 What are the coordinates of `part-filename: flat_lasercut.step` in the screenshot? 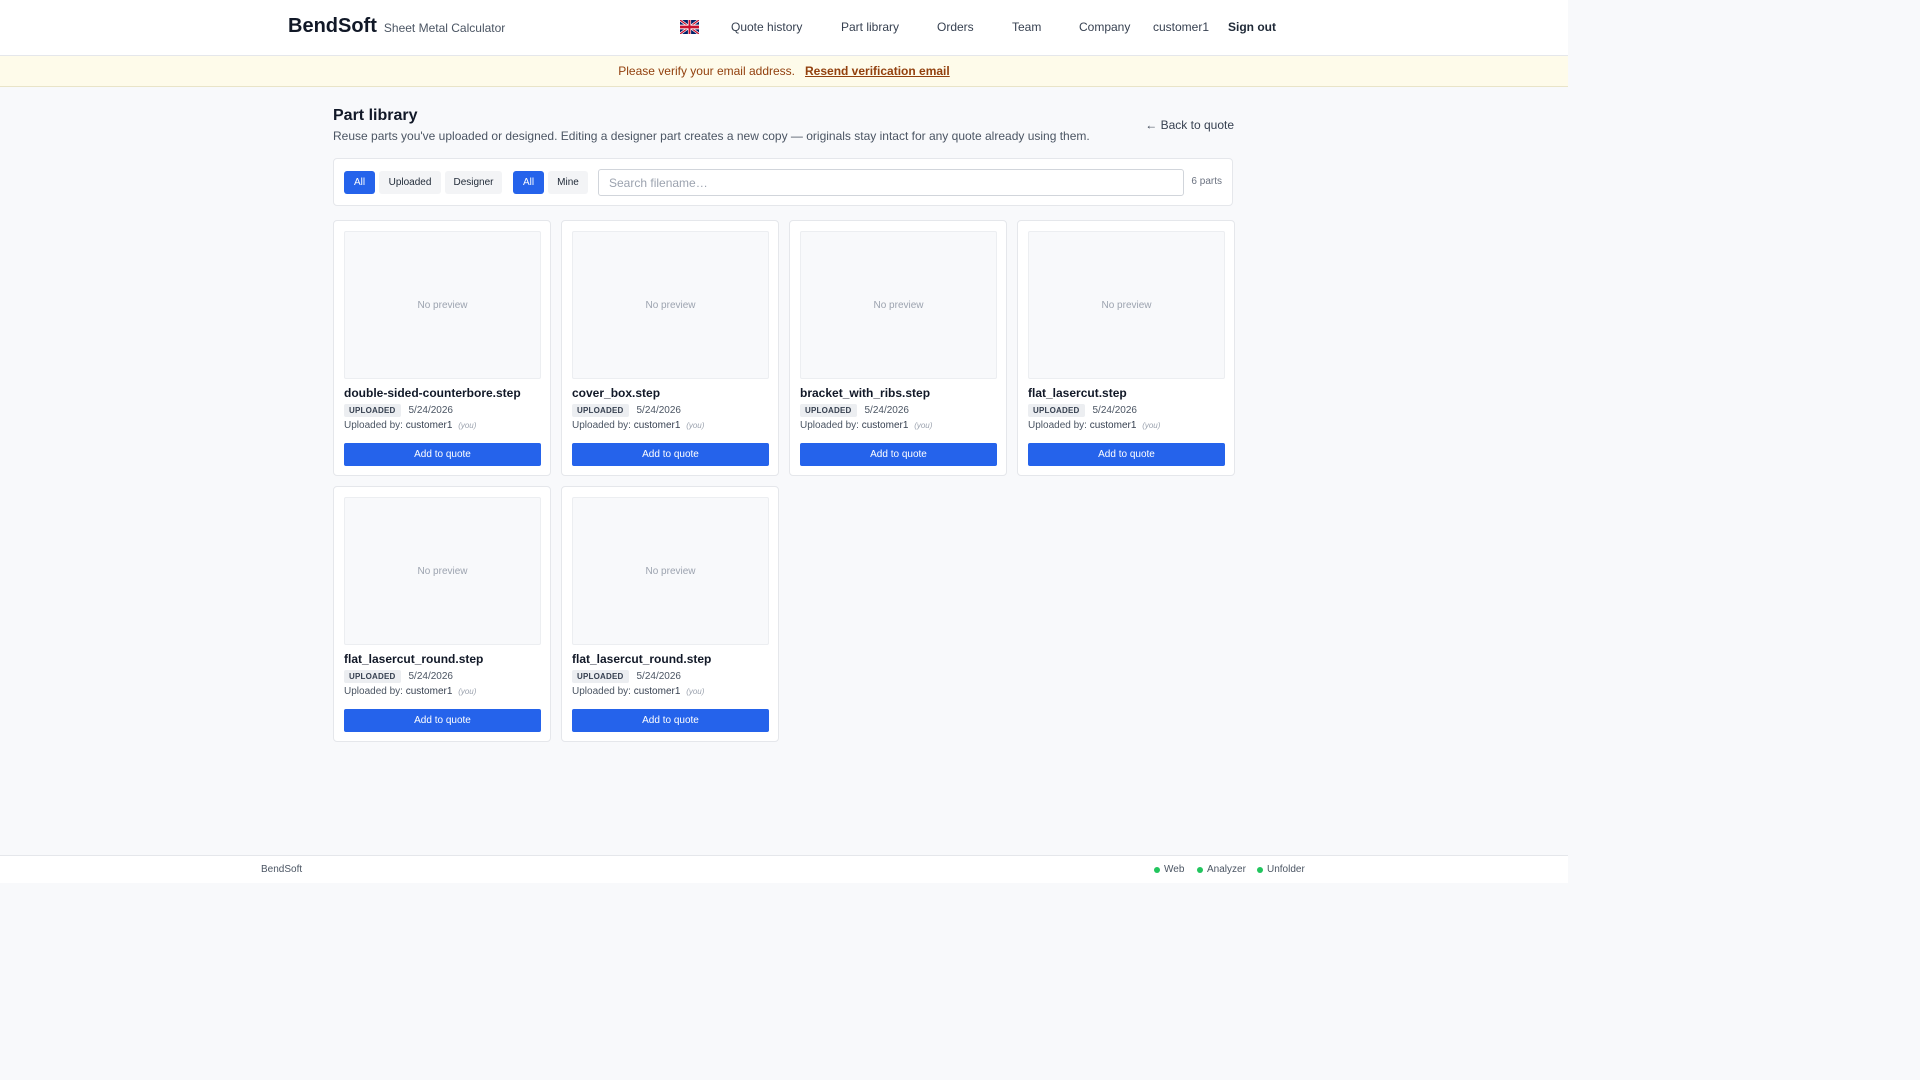 It's located at (1077, 393).